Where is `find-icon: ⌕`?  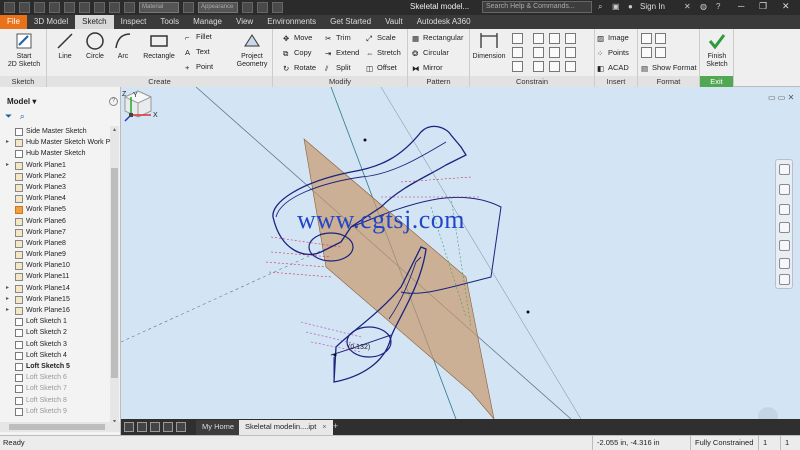
find-icon: ⌕ is located at coordinates (22, 116).